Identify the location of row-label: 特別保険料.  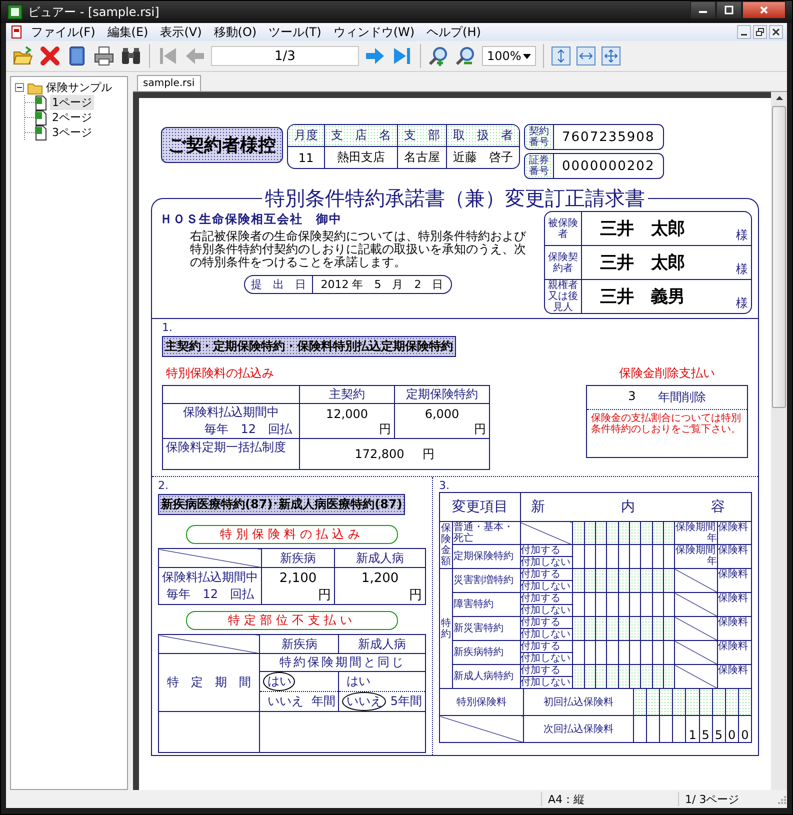
(482, 702).